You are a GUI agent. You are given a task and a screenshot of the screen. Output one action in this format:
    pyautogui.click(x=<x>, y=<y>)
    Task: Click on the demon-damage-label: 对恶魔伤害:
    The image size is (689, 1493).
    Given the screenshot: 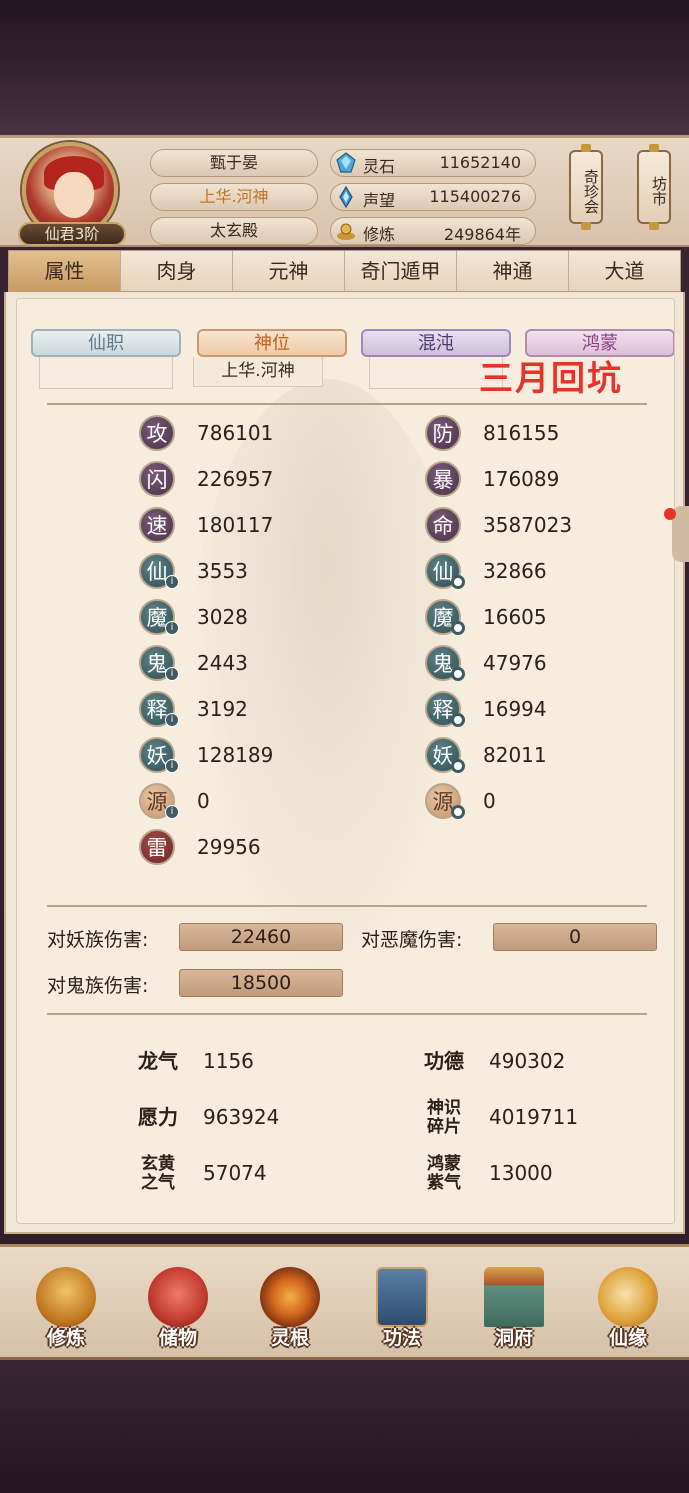 What is the action you would take?
    pyautogui.click(x=412, y=940)
    